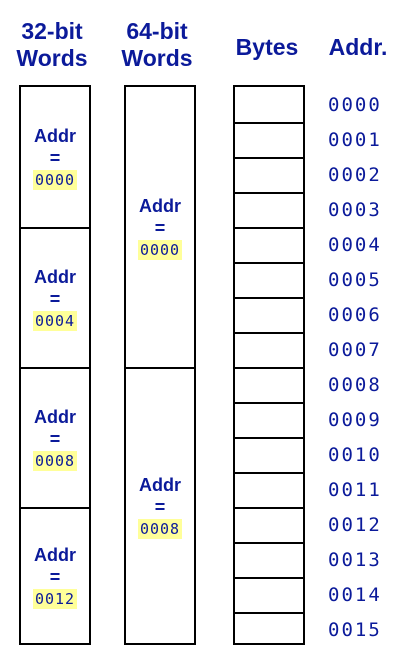 This screenshot has height=656, width=409. What do you see at coordinates (355, 210) in the screenshot?
I see `byte-address: 0003` at bounding box center [355, 210].